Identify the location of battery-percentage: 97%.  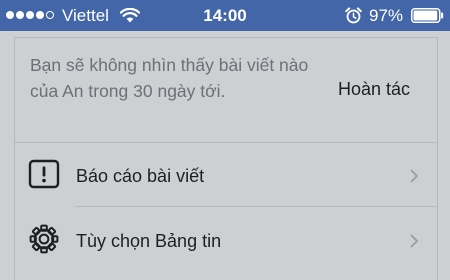
(386, 15).